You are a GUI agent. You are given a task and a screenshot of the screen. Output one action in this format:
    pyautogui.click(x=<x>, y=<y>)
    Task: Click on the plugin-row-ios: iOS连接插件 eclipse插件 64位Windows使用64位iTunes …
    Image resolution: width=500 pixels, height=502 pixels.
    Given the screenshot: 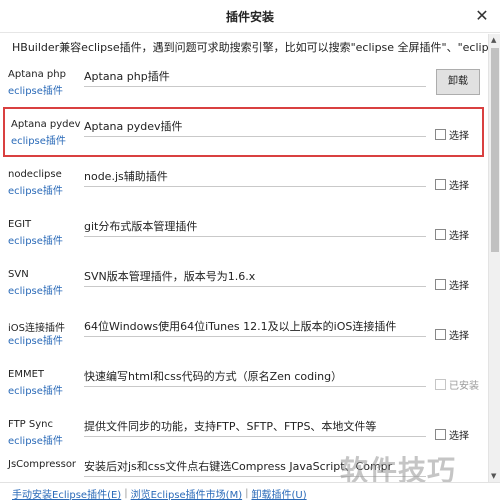 What is the action you would take?
    pyautogui.click(x=244, y=332)
    